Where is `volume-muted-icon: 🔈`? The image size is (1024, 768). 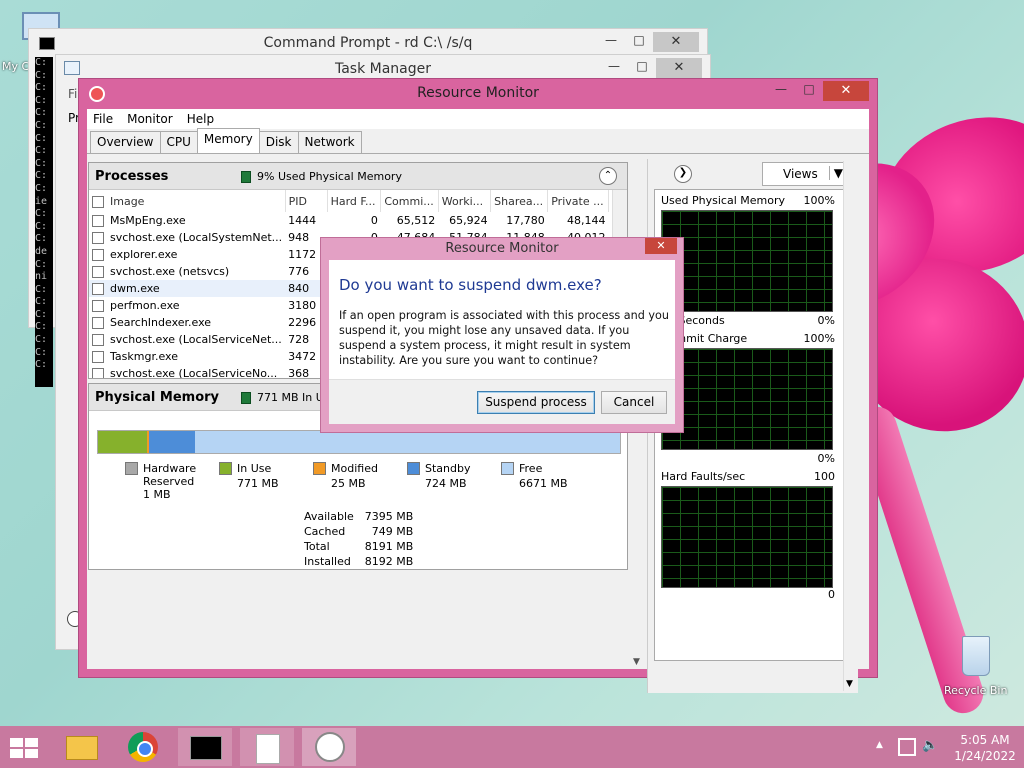 volume-muted-icon: 🔈 is located at coordinates (930, 745).